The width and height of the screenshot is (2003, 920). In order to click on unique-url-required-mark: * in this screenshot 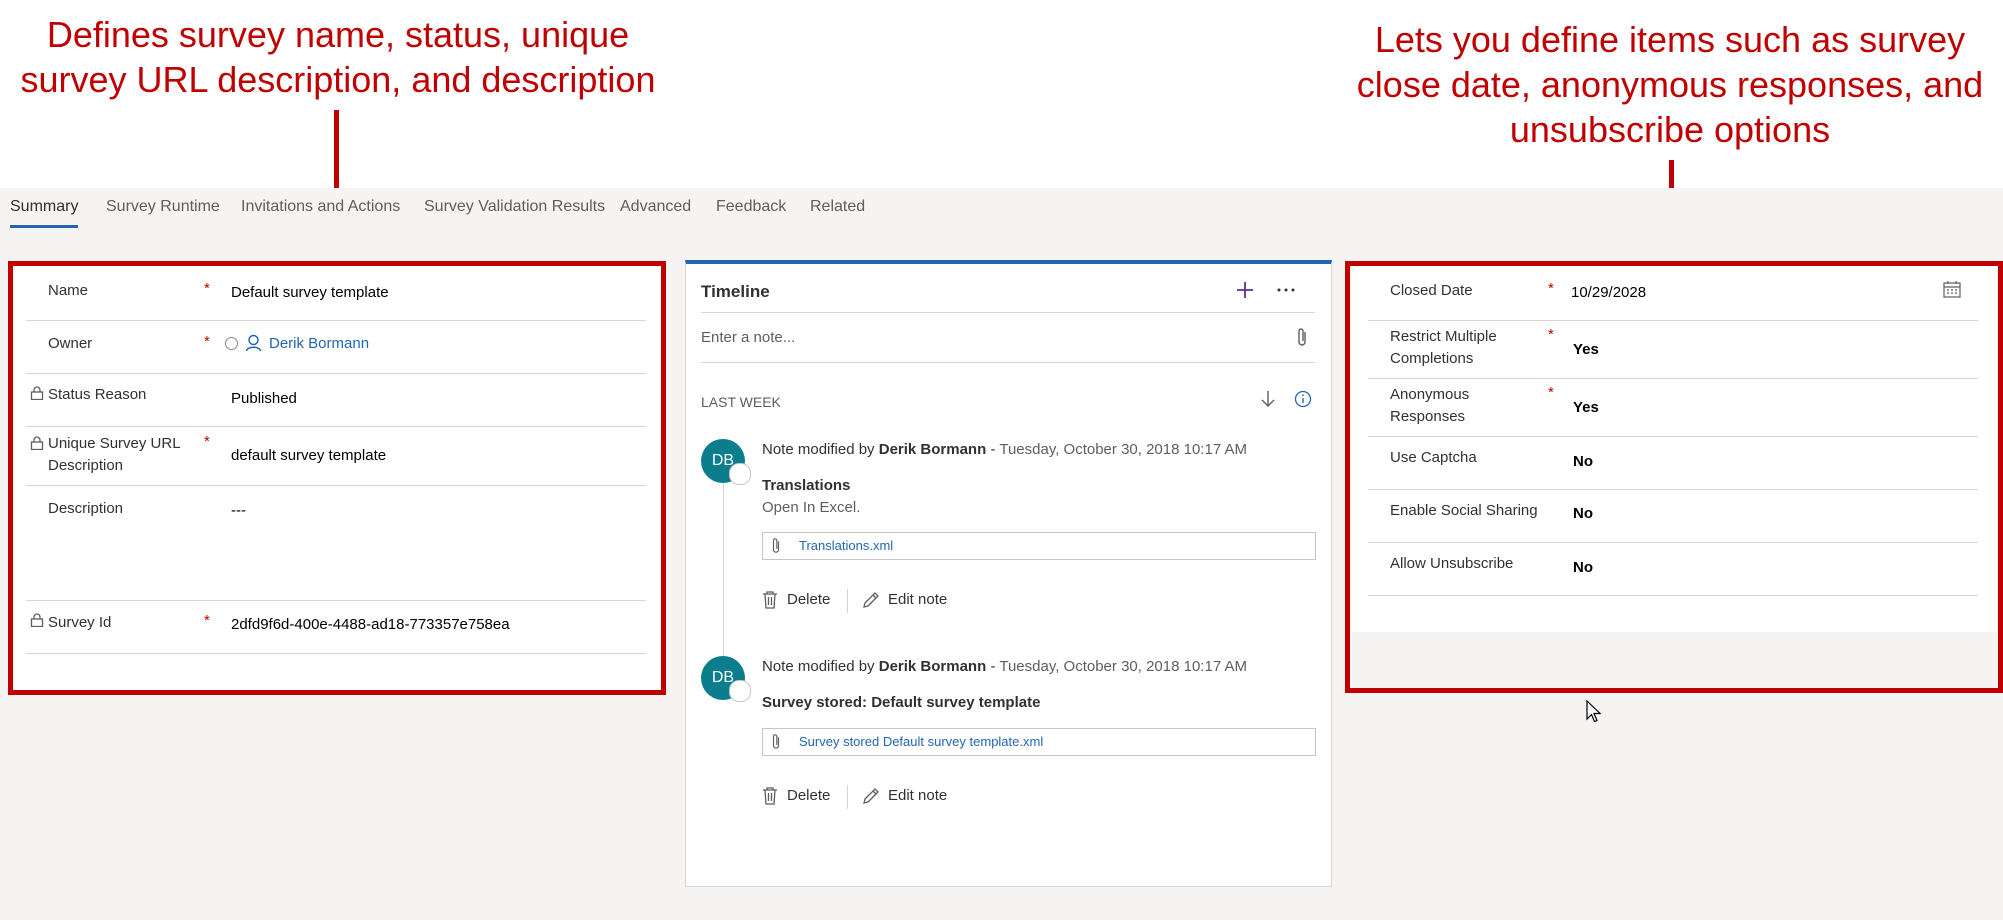, I will do `click(207, 441)`.